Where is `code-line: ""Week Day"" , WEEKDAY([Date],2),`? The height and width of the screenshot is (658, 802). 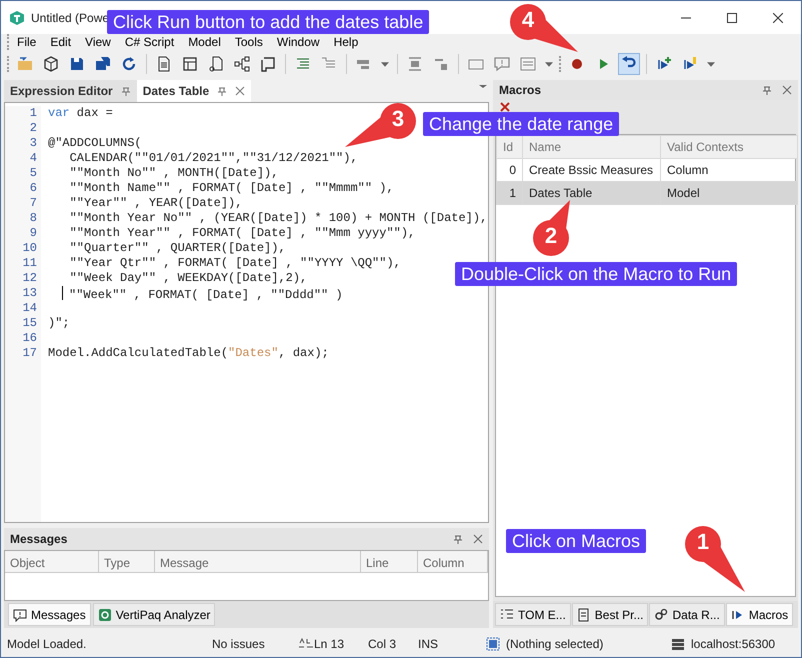 code-line: ""Week Day"" , WEEKDAY([Date],2), is located at coordinates (188, 278).